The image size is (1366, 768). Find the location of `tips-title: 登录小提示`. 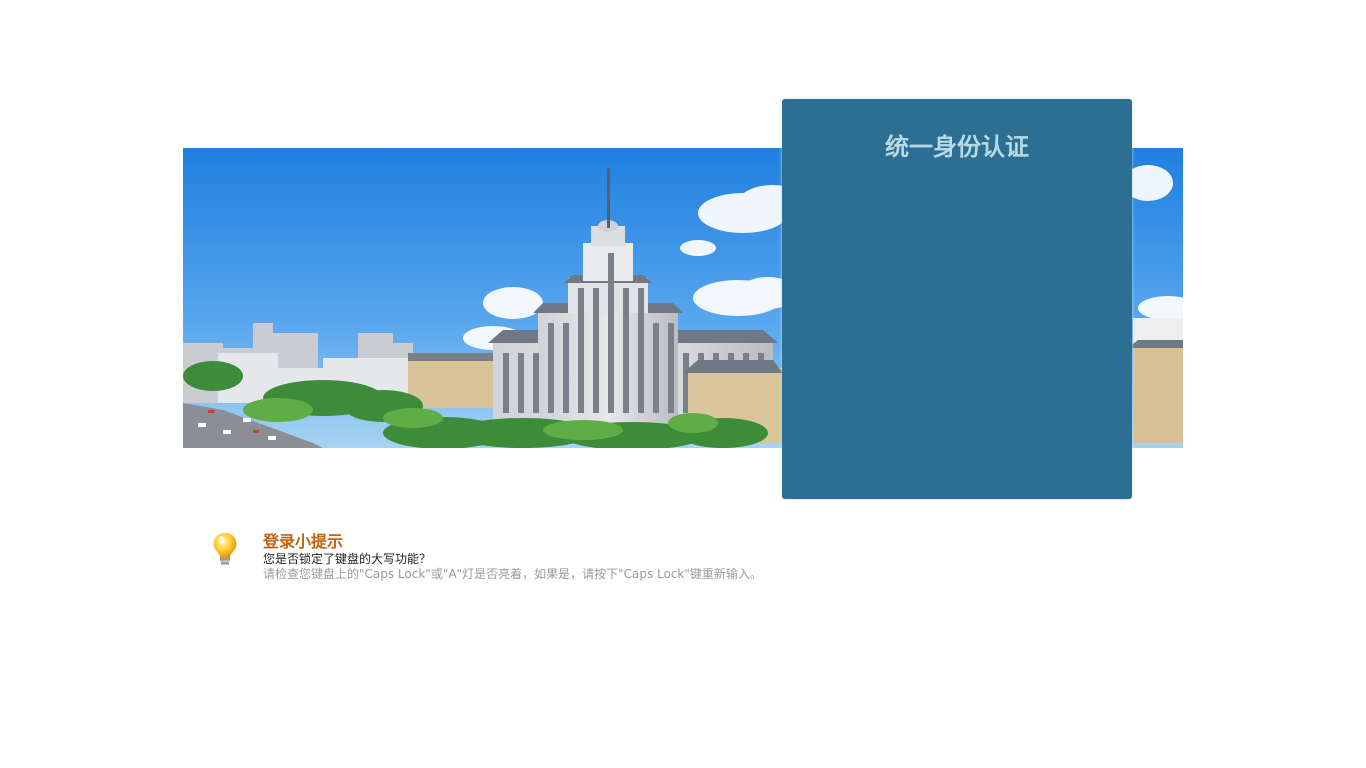

tips-title: 登录小提示 is located at coordinates (303, 541).